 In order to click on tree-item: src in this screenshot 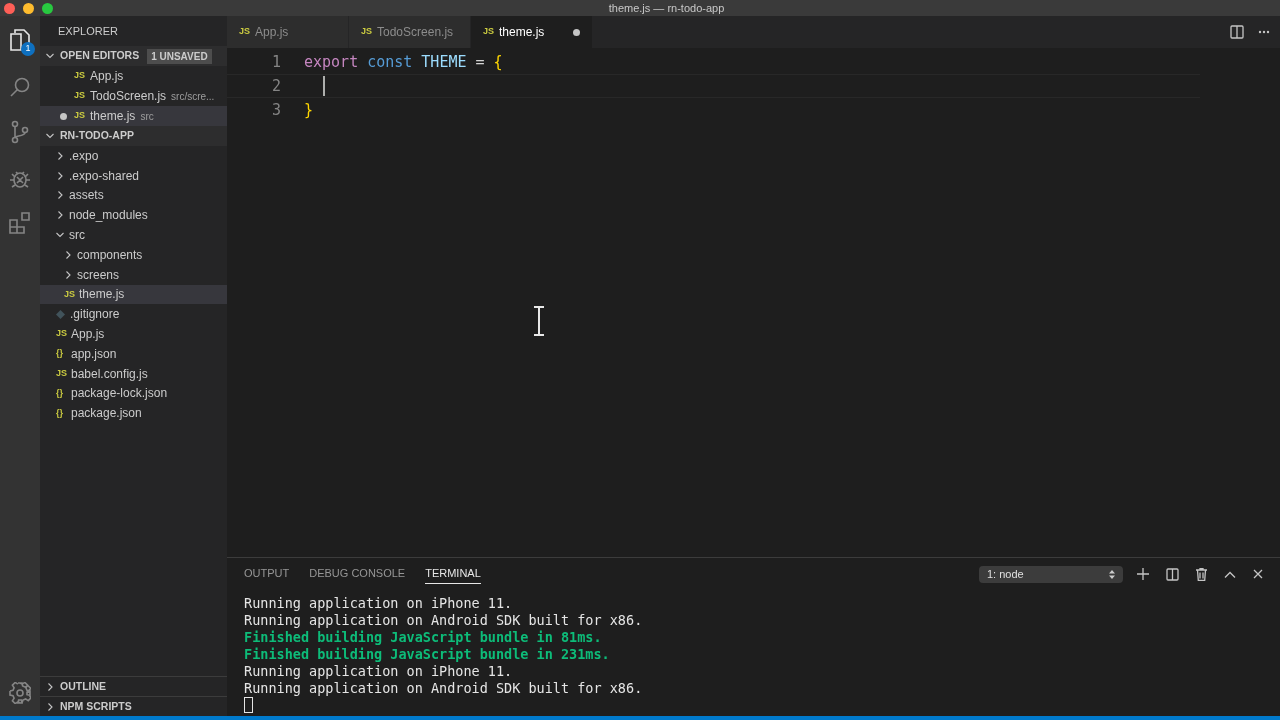, I will do `click(133, 235)`.